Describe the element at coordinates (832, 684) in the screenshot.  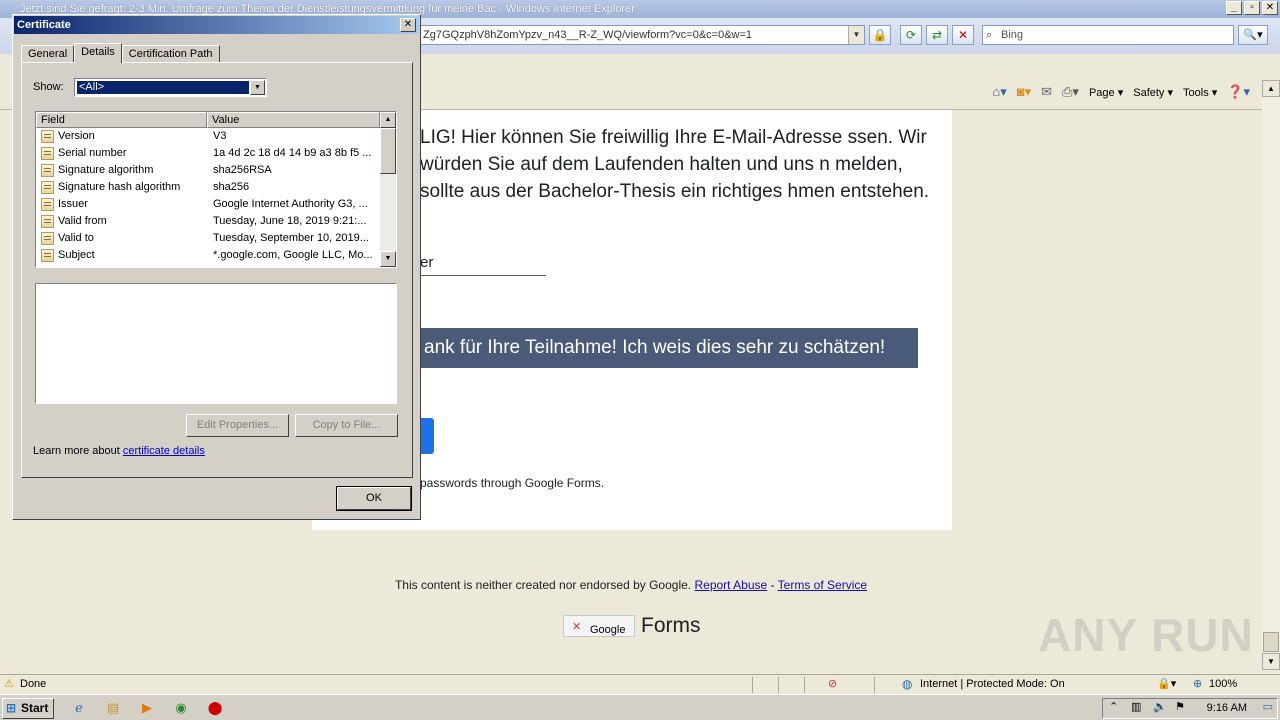
I see `popup-blocker-icon: ⊘` at that location.